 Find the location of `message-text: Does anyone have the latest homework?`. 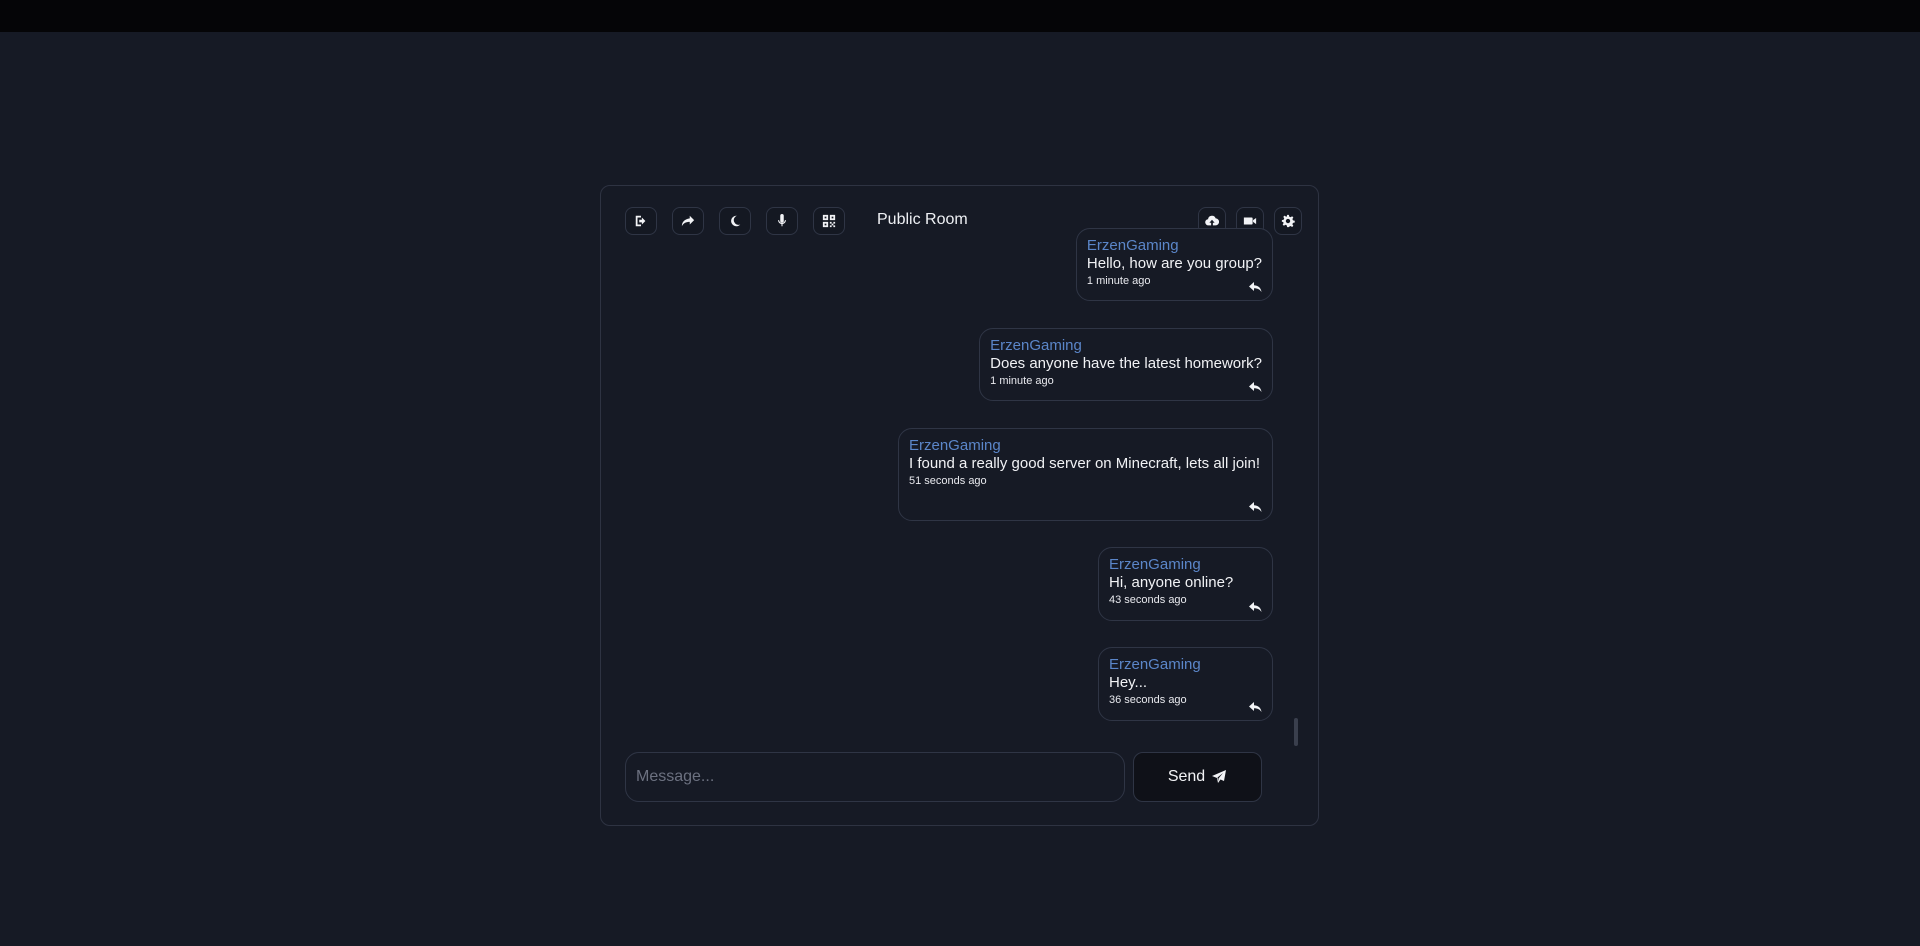

message-text: Does anyone have the latest homework? is located at coordinates (1126, 363).